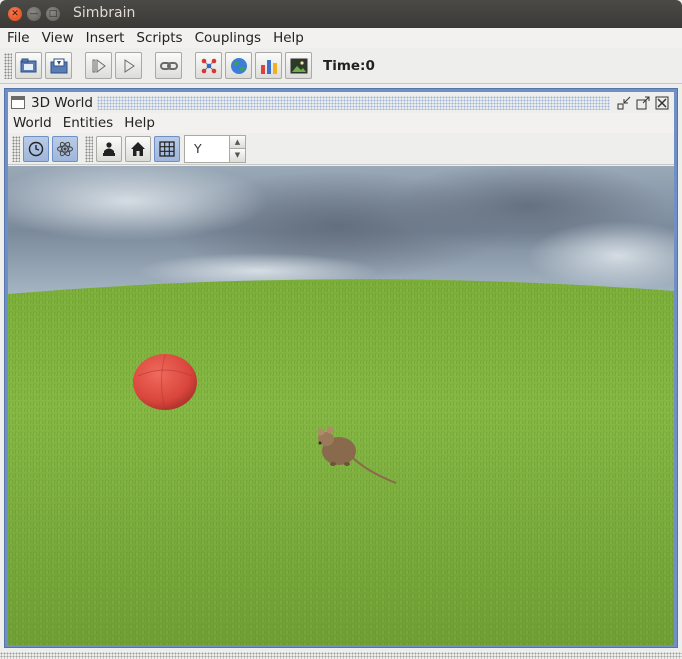  What do you see at coordinates (341, 38) in the screenshot?
I see `app-menubar: File View Insert Scripts Couplings Help` at bounding box center [341, 38].